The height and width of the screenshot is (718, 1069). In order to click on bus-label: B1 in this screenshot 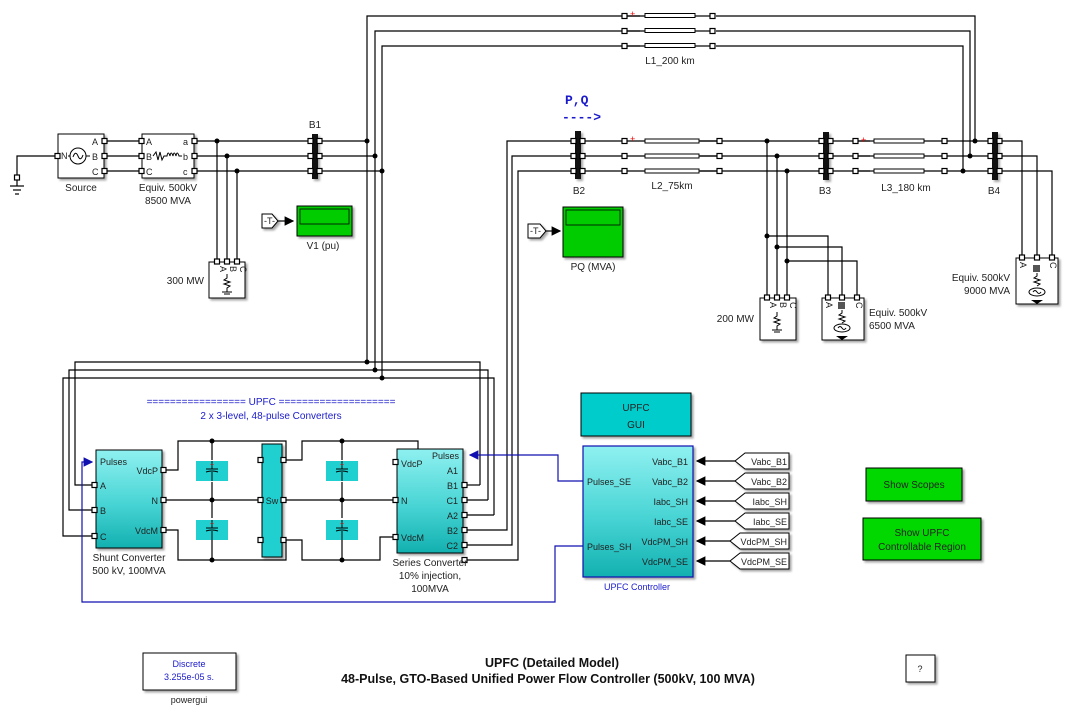, I will do `click(315, 125)`.